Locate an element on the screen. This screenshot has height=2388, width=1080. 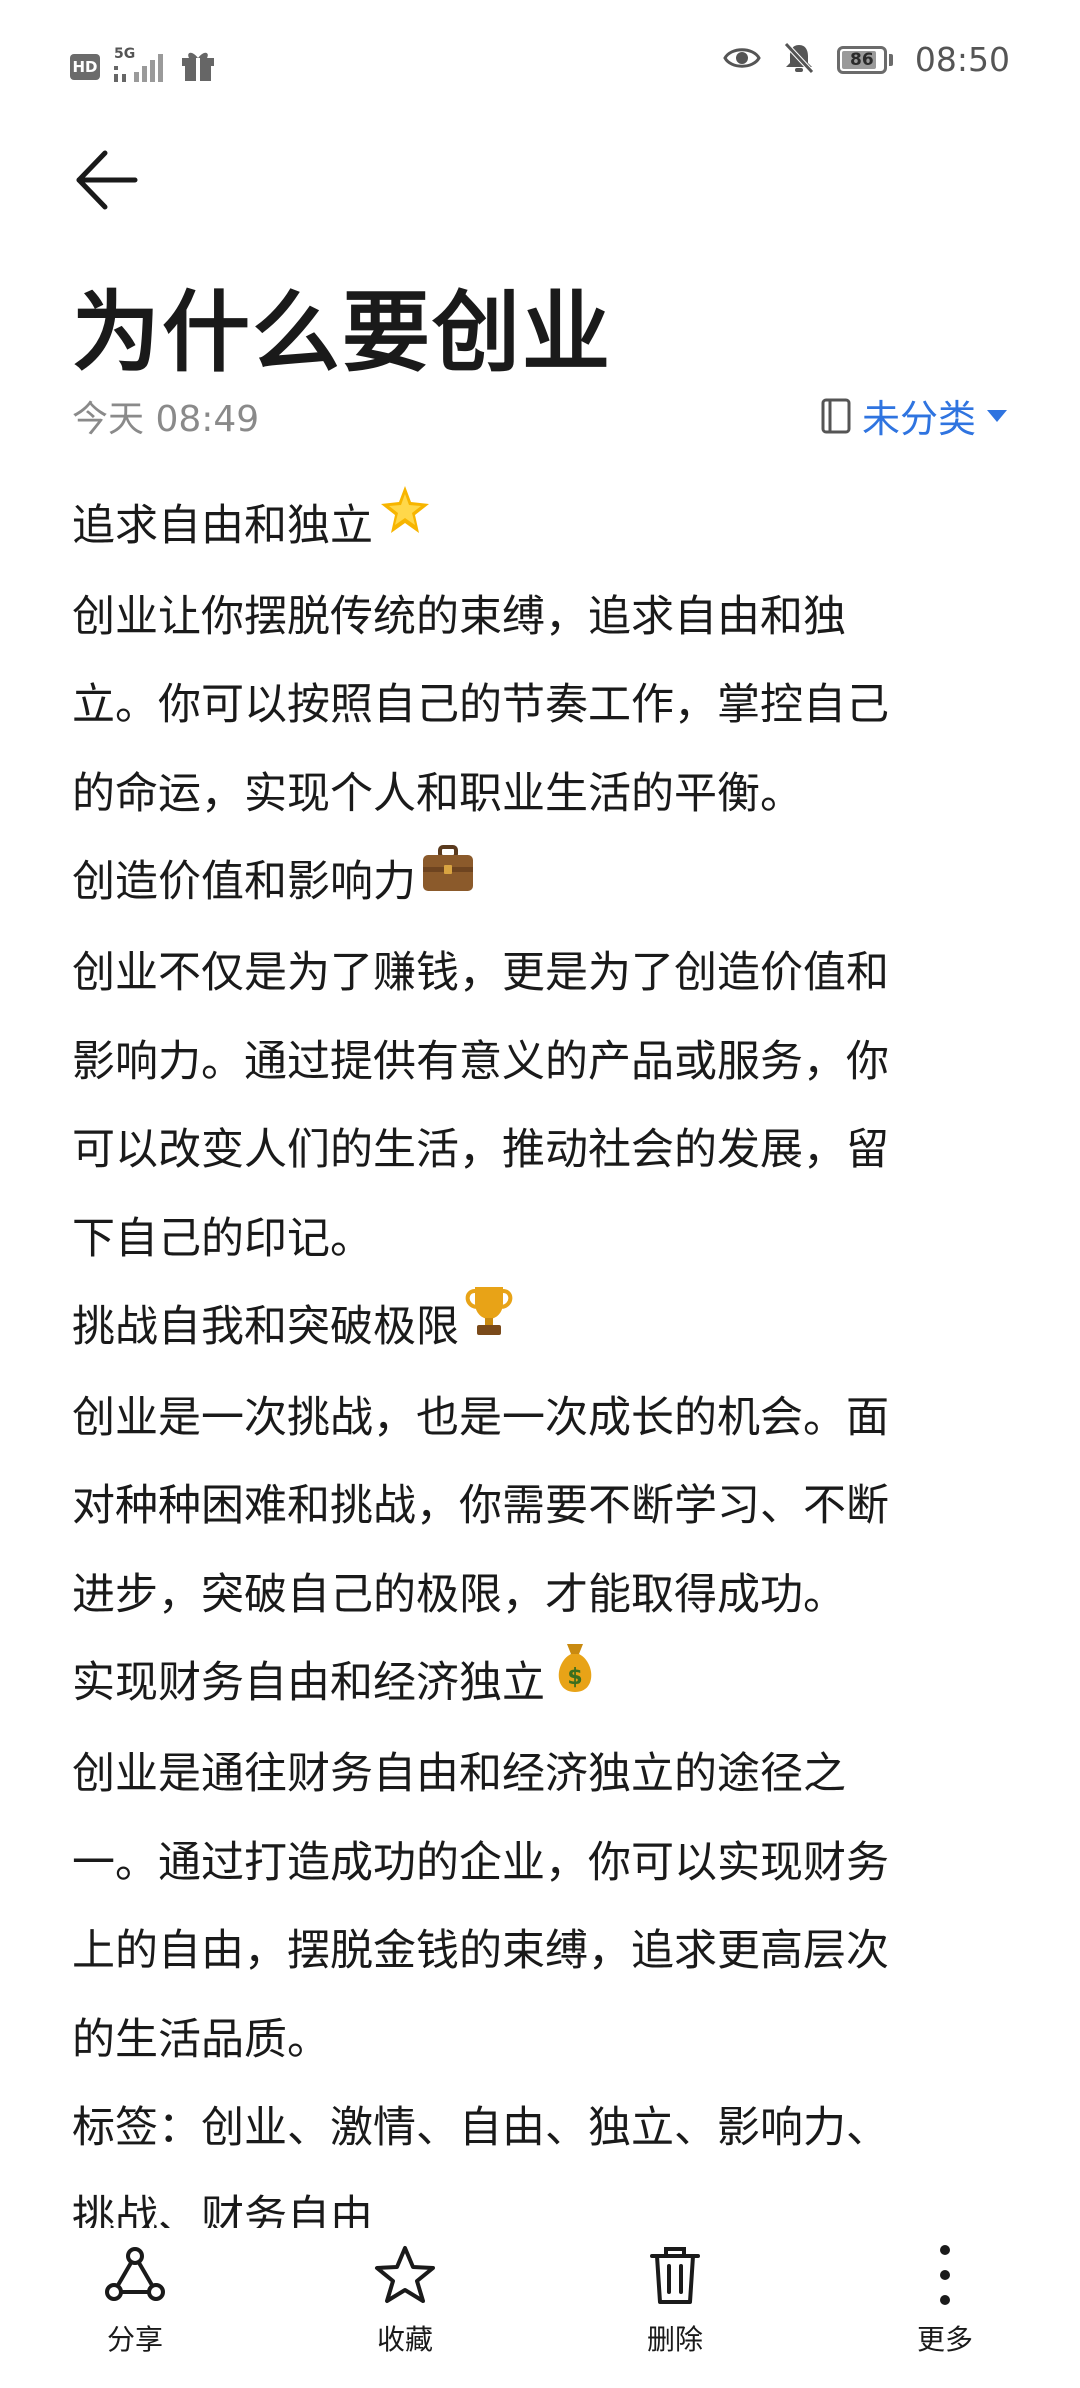
status-bar: HD 5G 86 08:50 is located at coordinates (540, 65).